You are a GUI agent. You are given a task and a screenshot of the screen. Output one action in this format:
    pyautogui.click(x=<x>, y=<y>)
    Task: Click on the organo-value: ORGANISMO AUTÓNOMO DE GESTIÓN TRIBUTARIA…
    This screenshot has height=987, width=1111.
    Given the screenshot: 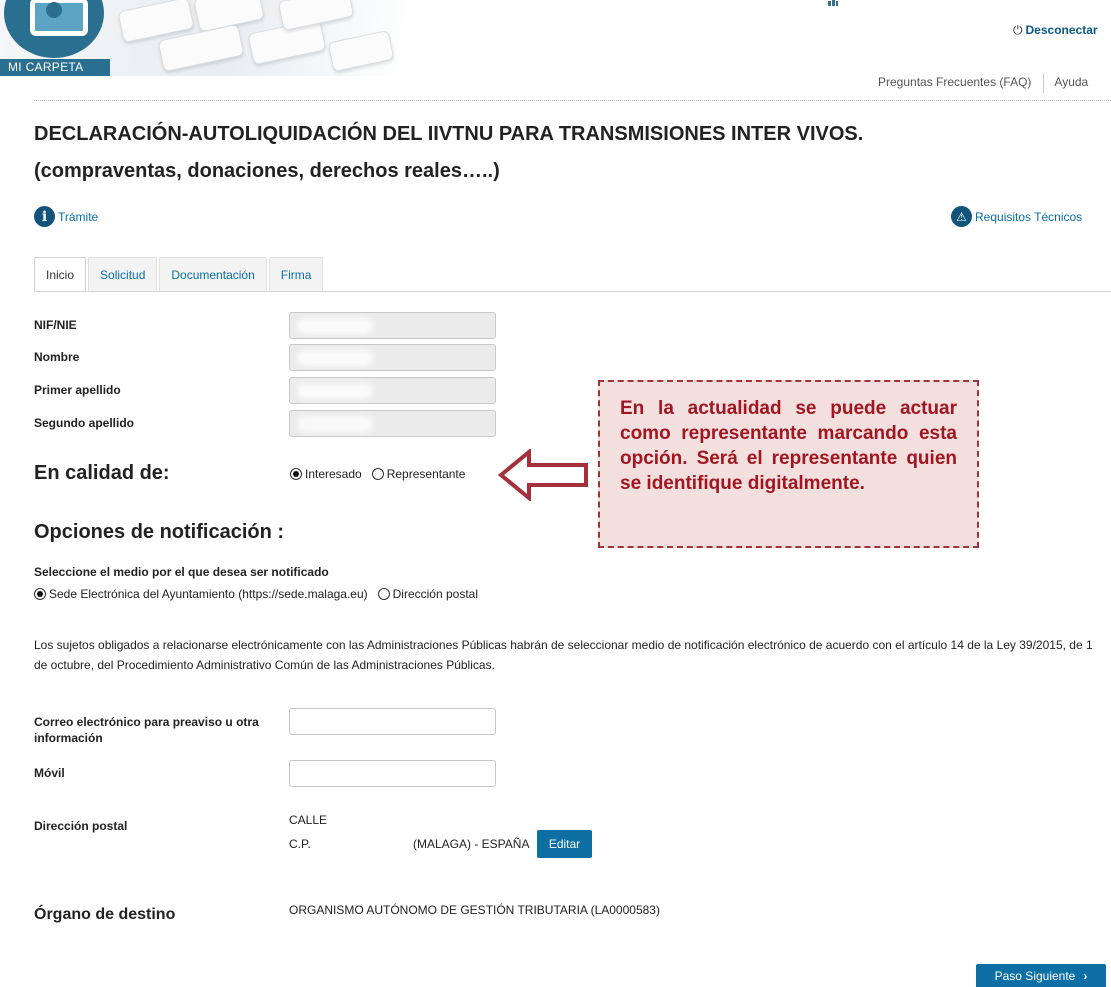 What is the action you would take?
    pyautogui.click(x=474, y=910)
    